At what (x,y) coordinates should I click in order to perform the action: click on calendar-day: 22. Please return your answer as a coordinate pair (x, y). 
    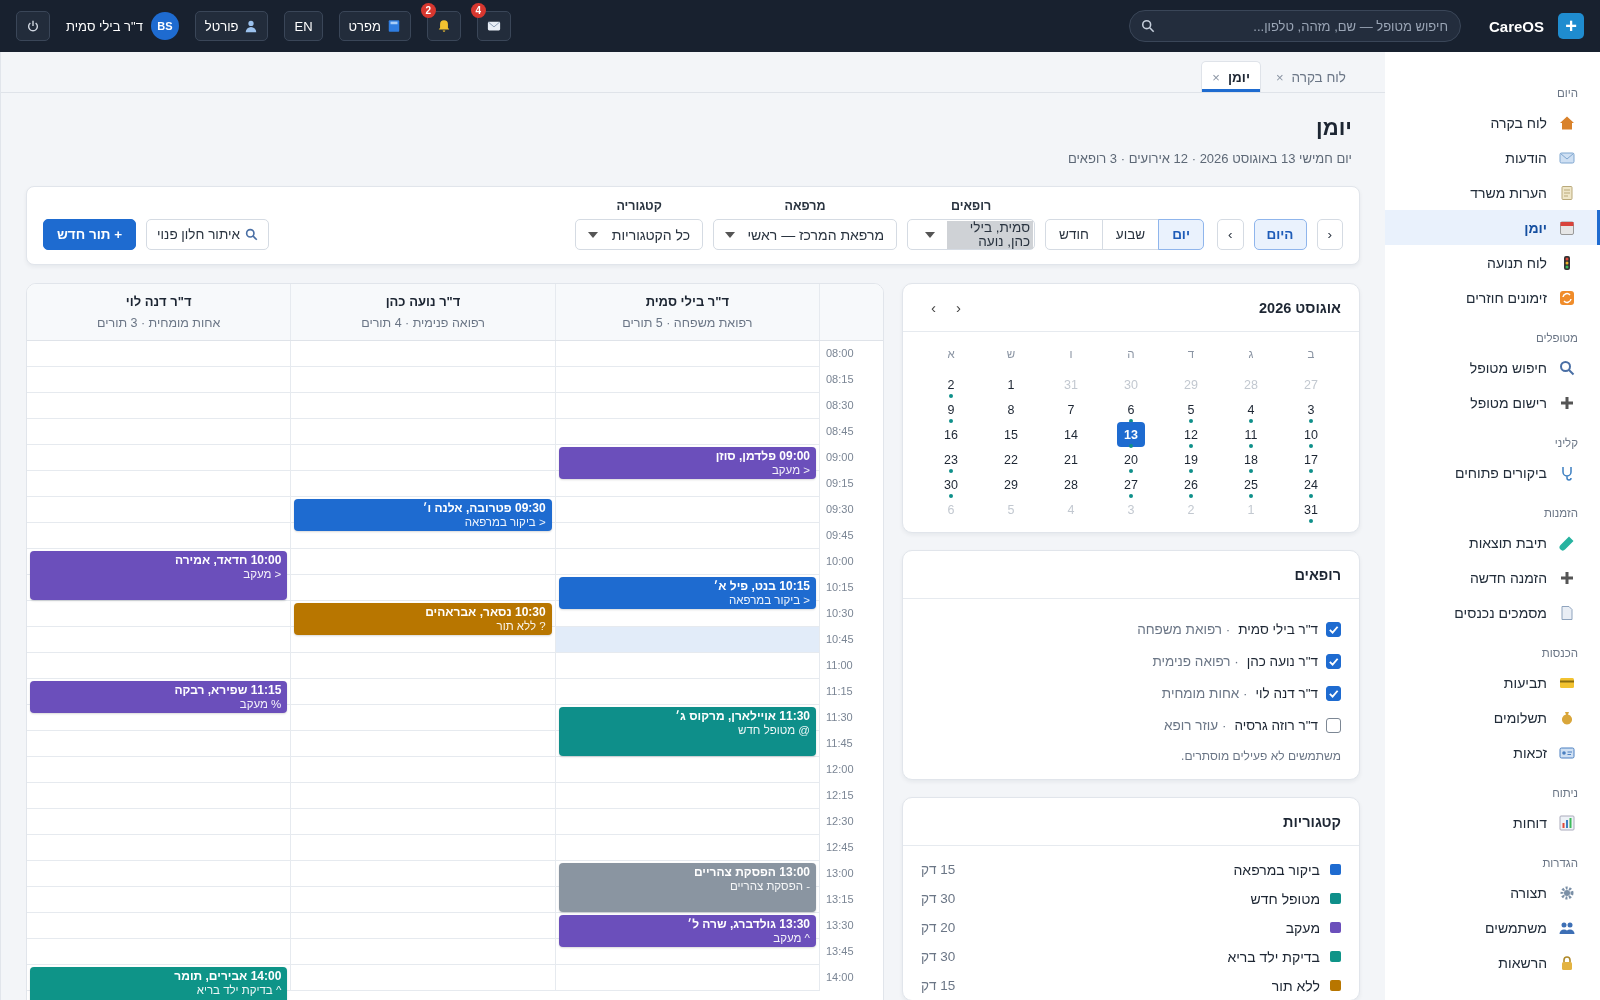
    Looking at the image, I should click on (1011, 459).